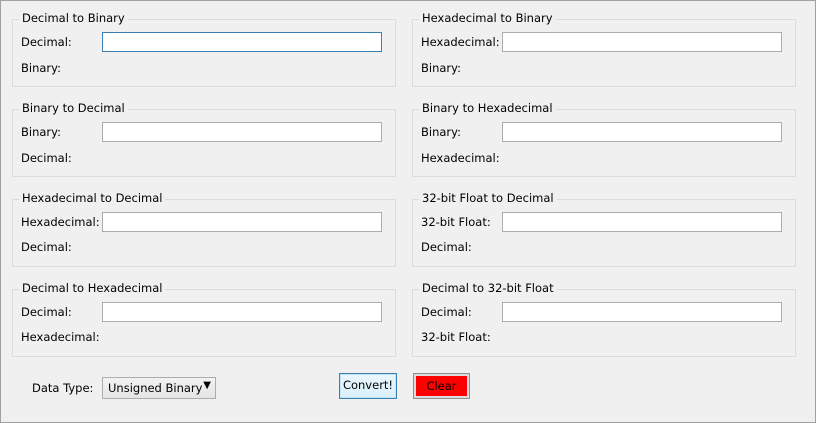  Describe the element at coordinates (642, 132) in the screenshot. I see `binary-to-hexadecimal-input` at that location.